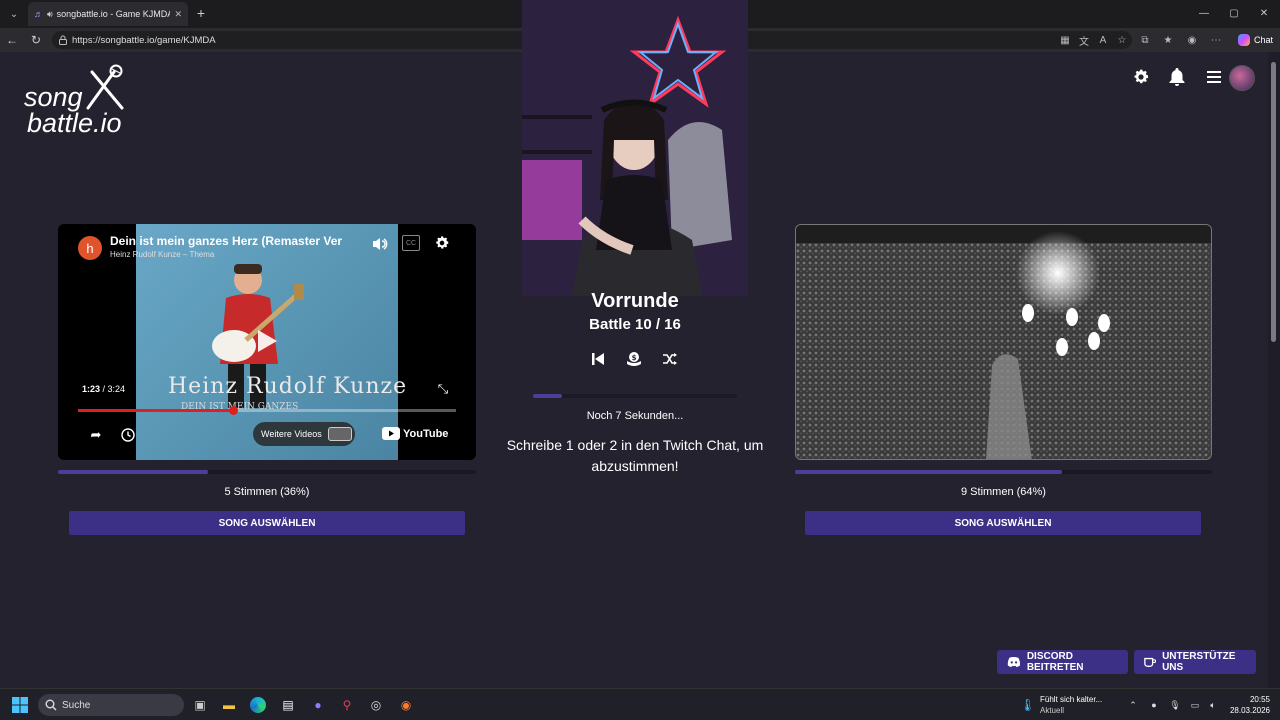  What do you see at coordinates (318, 705) in the screenshot?
I see `discord-taskbar-icon: ●` at bounding box center [318, 705].